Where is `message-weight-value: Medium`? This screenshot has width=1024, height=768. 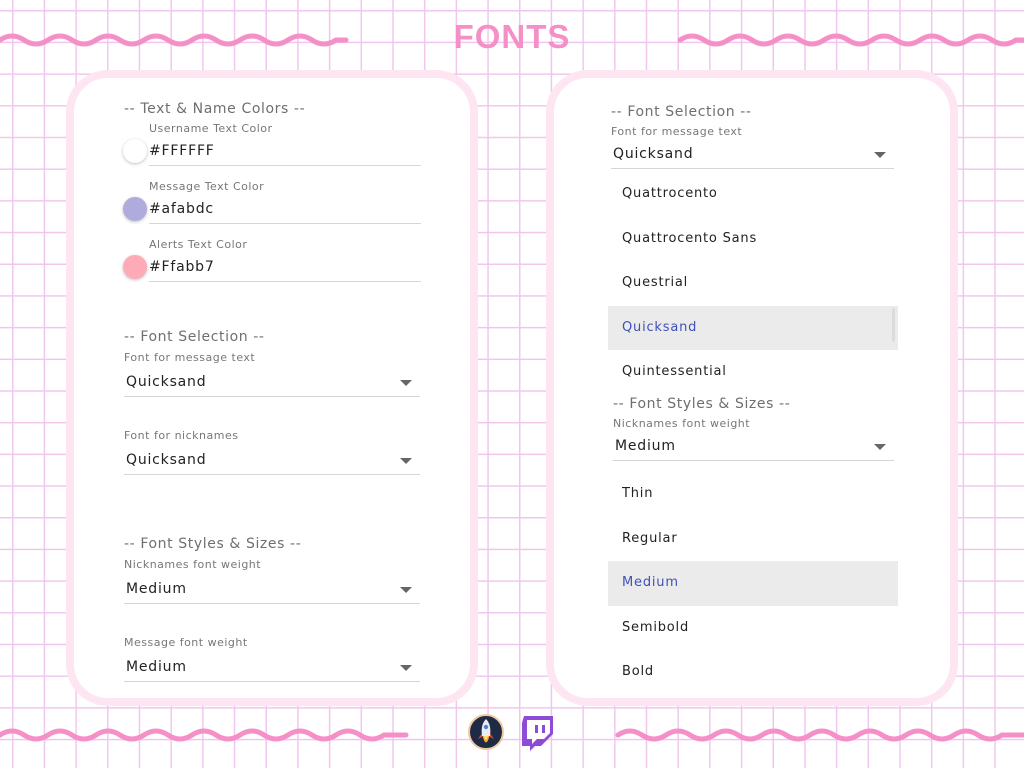
message-weight-value: Medium is located at coordinates (156, 667).